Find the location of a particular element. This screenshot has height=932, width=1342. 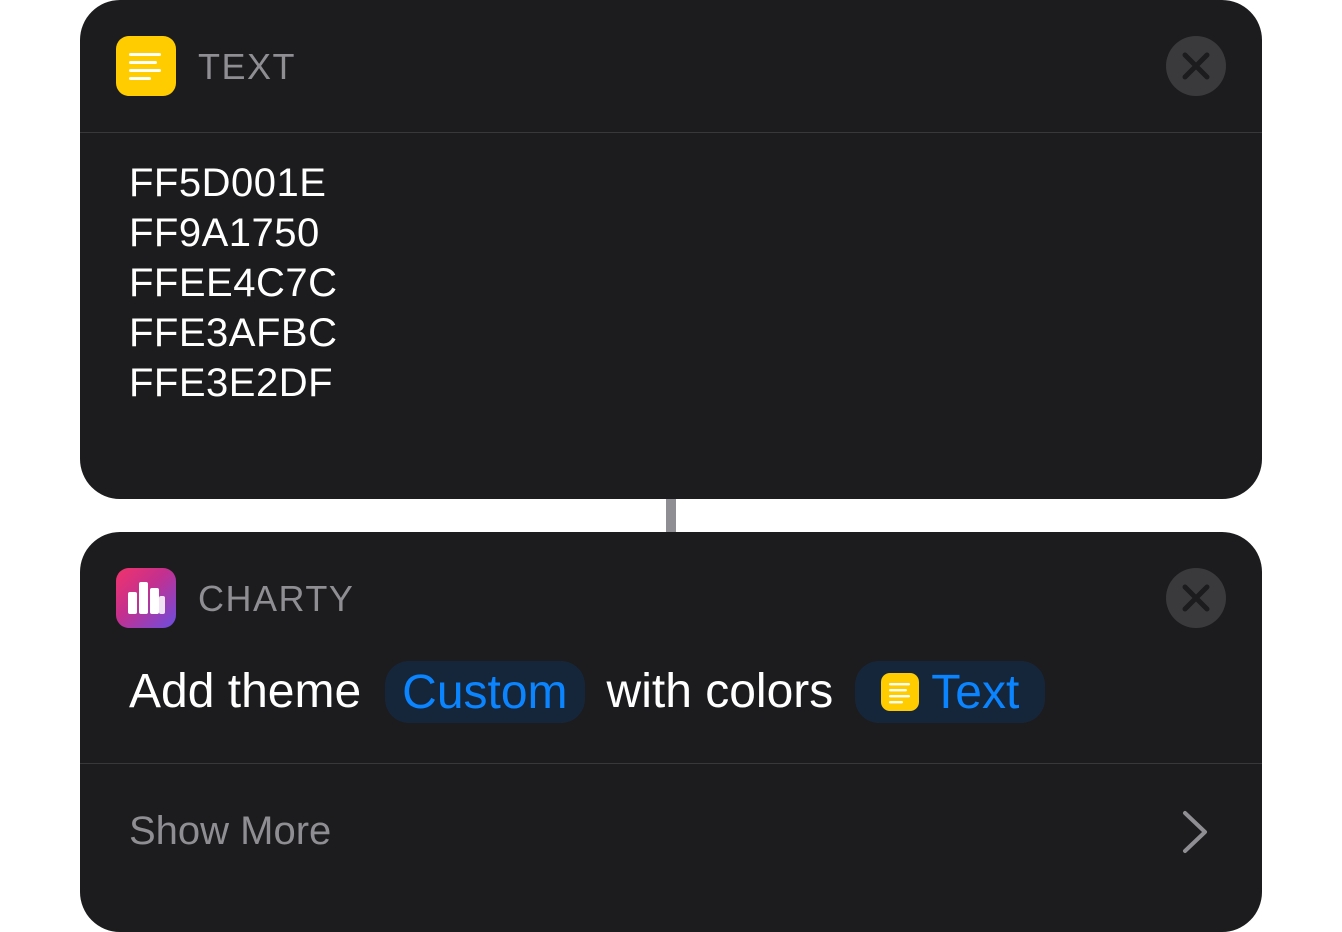

colors-variable-token: Text is located at coordinates (950, 692).